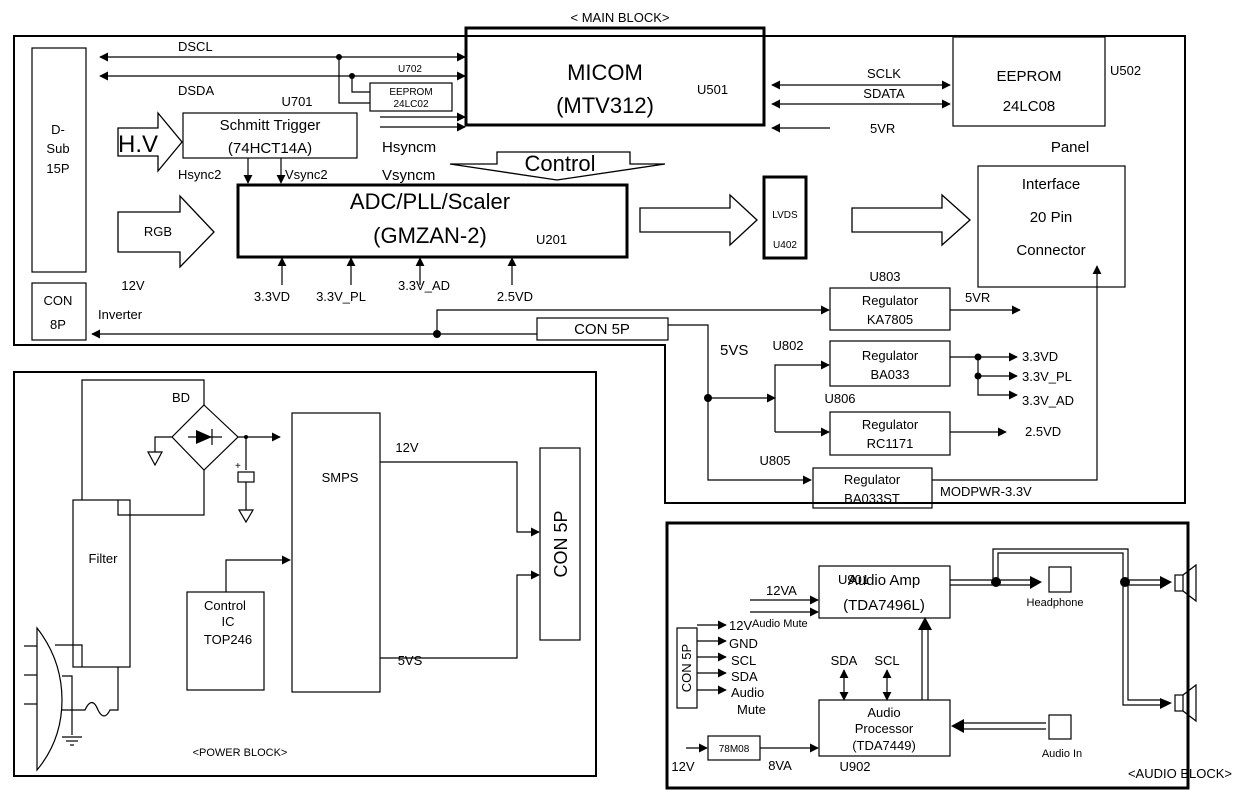 This screenshot has width=1243, height=801. I want to click on scaler-block: ADC/PLL/Scaler (GMZAN-2) U201, so click(432, 221).